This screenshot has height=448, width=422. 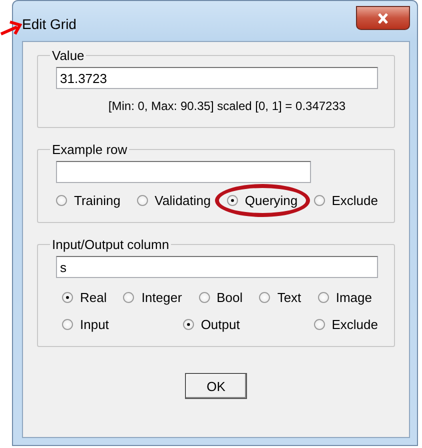 What do you see at coordinates (49, 23) in the screenshot?
I see `window-title: Edit Grid` at bounding box center [49, 23].